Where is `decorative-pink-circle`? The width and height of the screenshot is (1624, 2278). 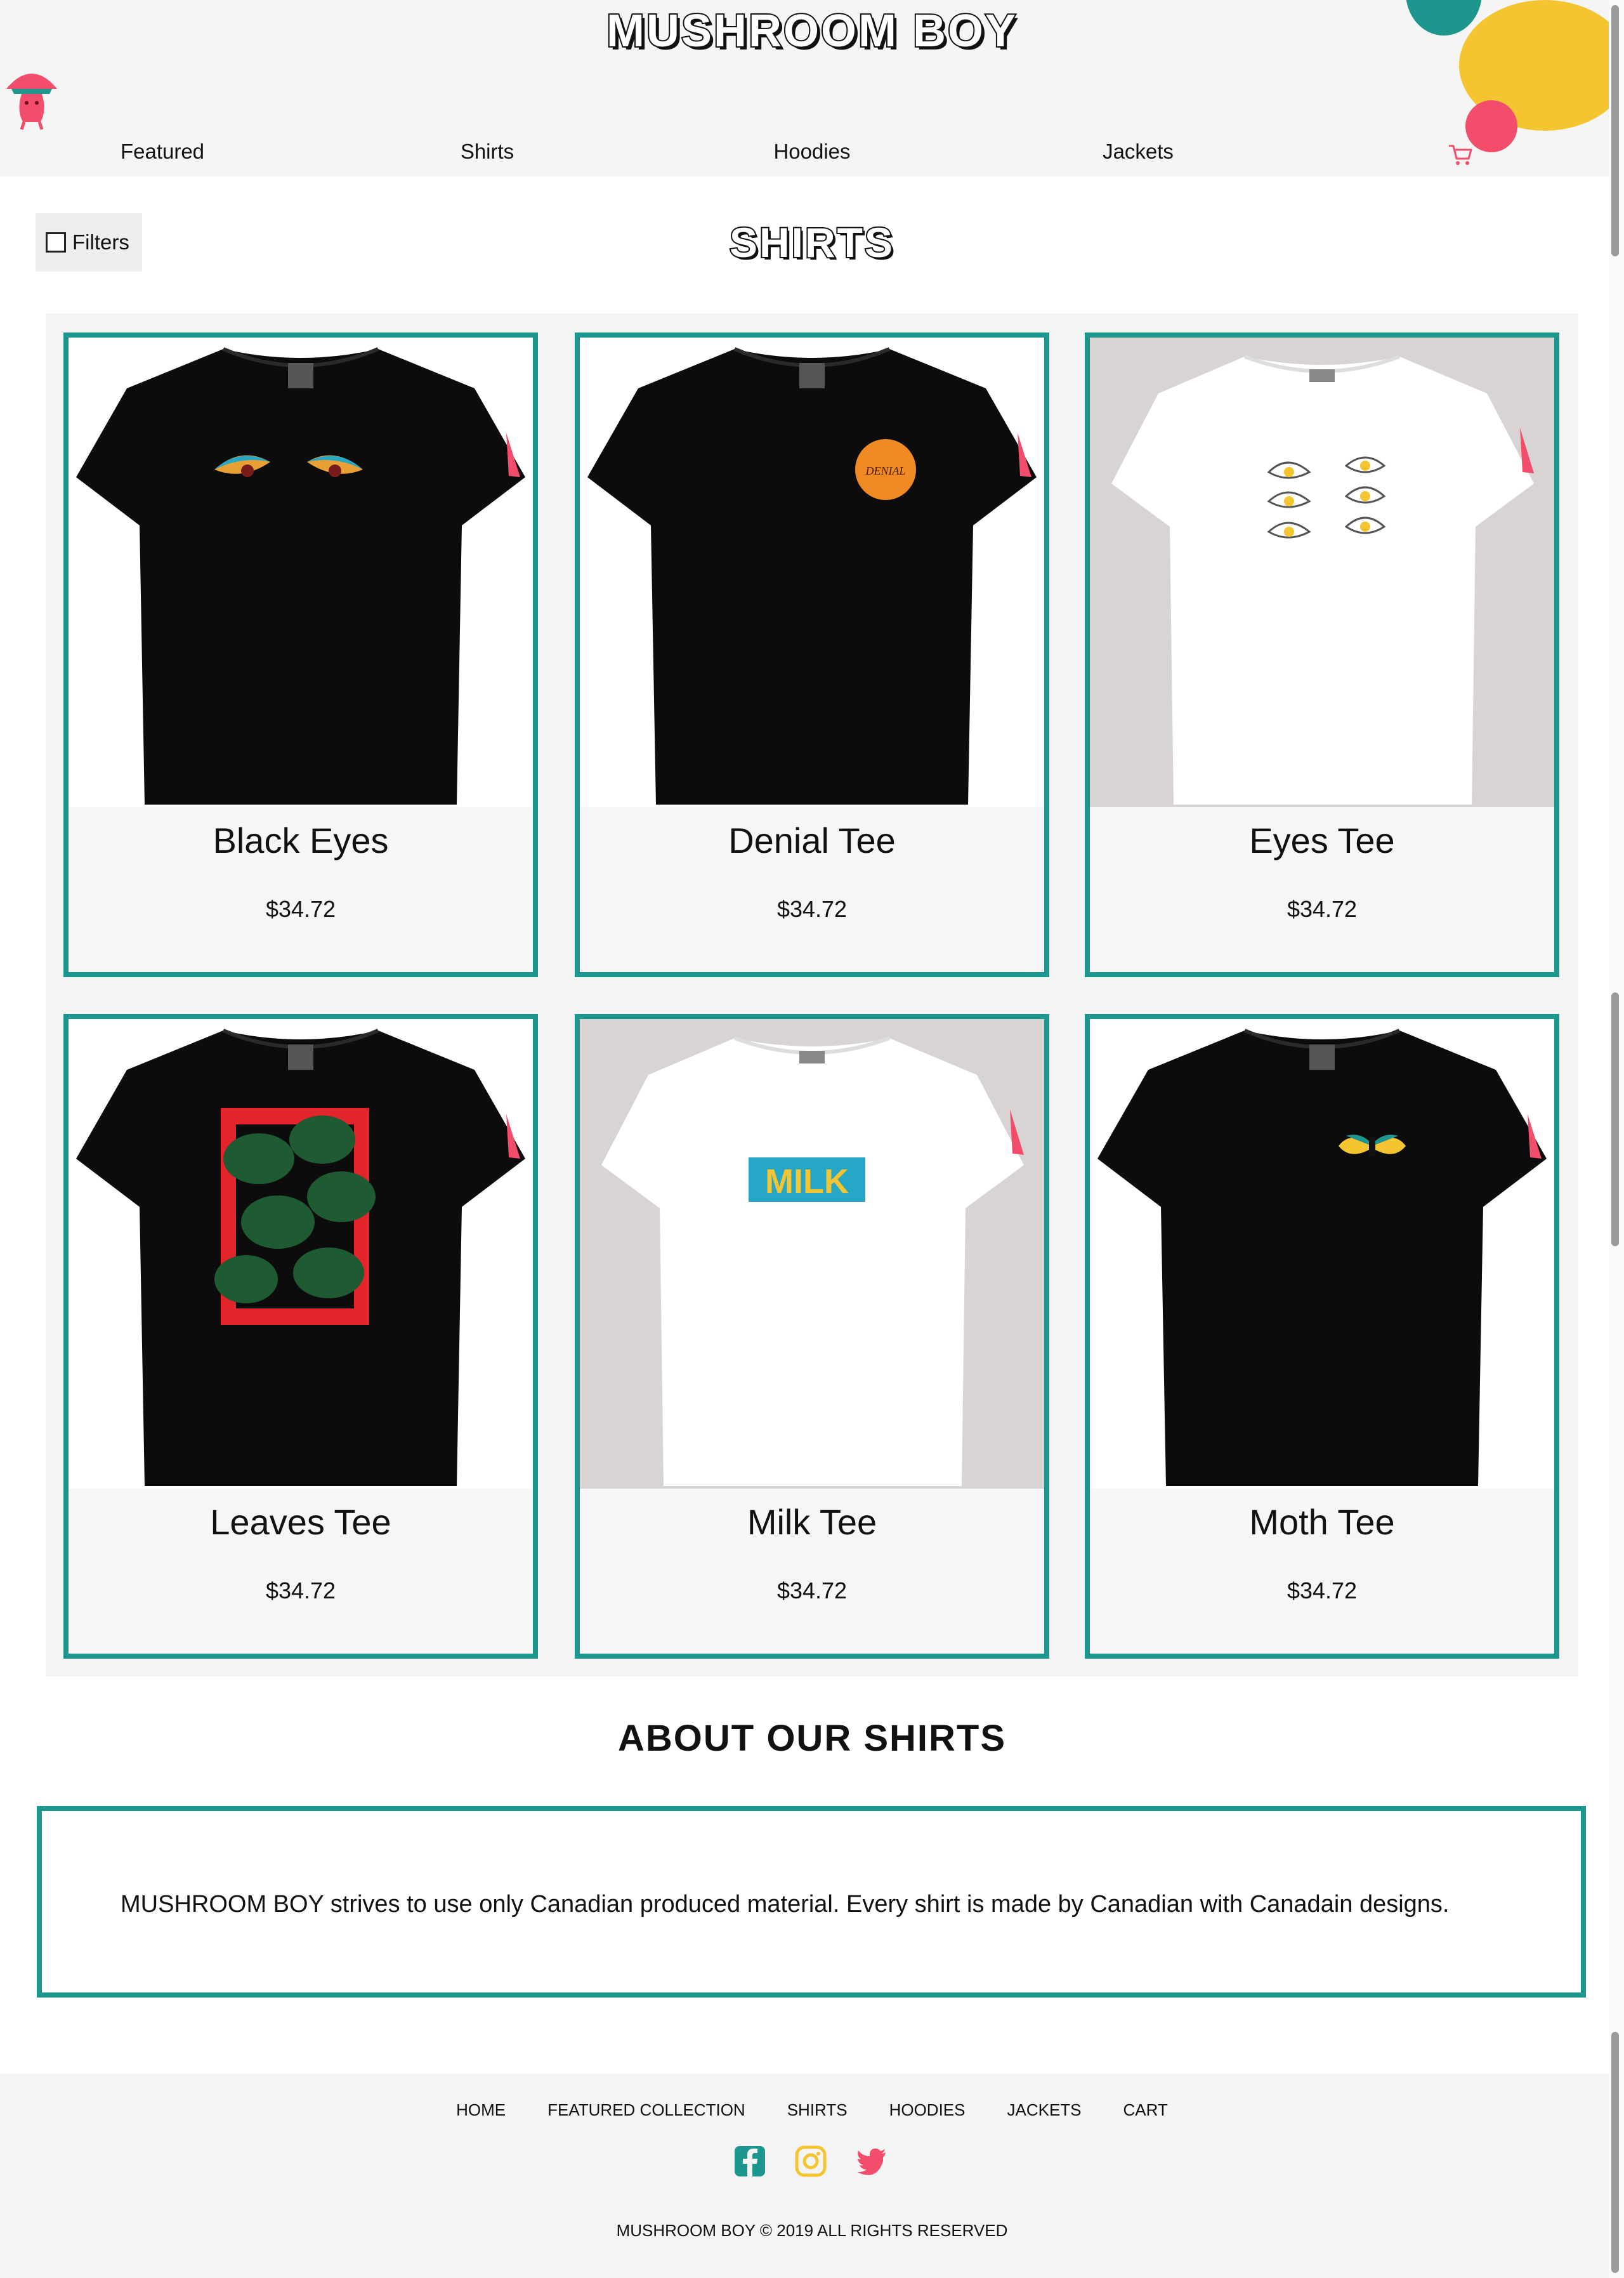 decorative-pink-circle is located at coordinates (1491, 126).